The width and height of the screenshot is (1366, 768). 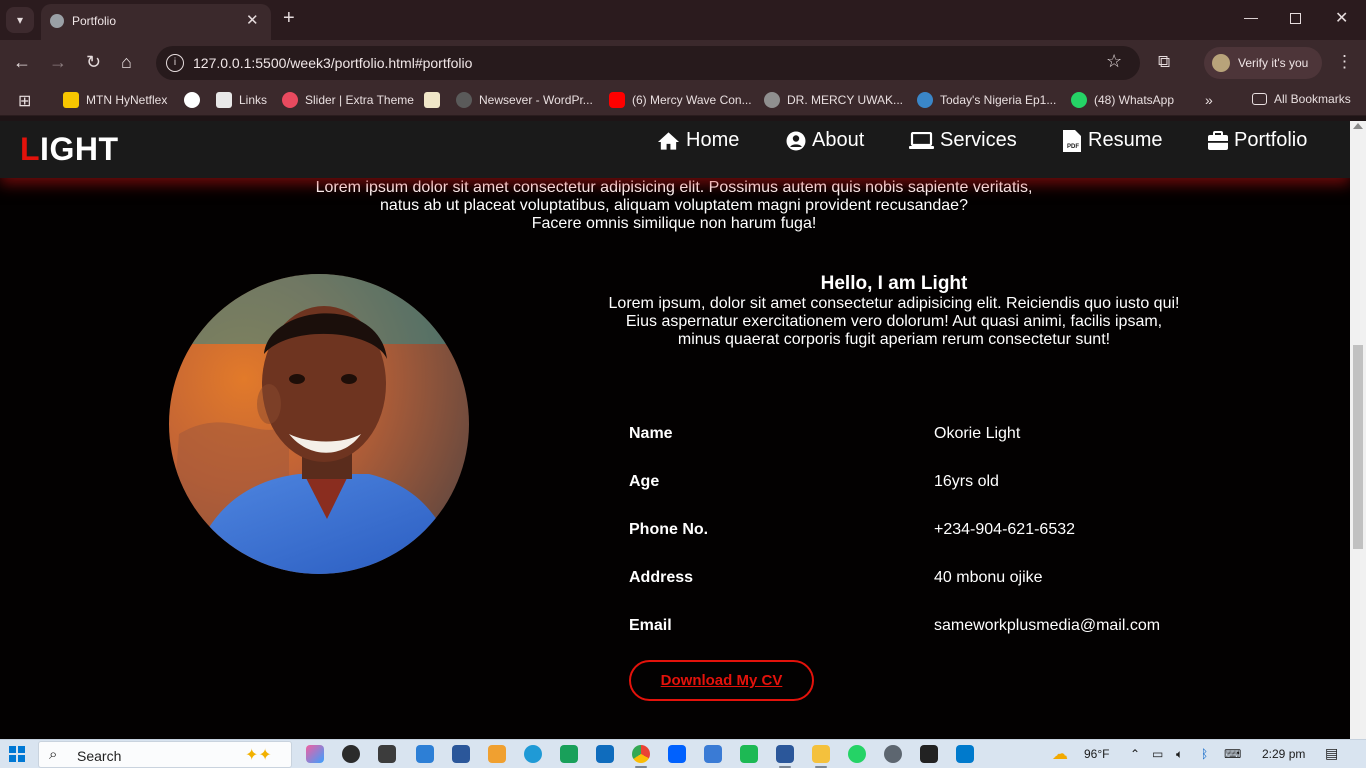 I want to click on page-scrollbar, so click(x=1358, y=430).